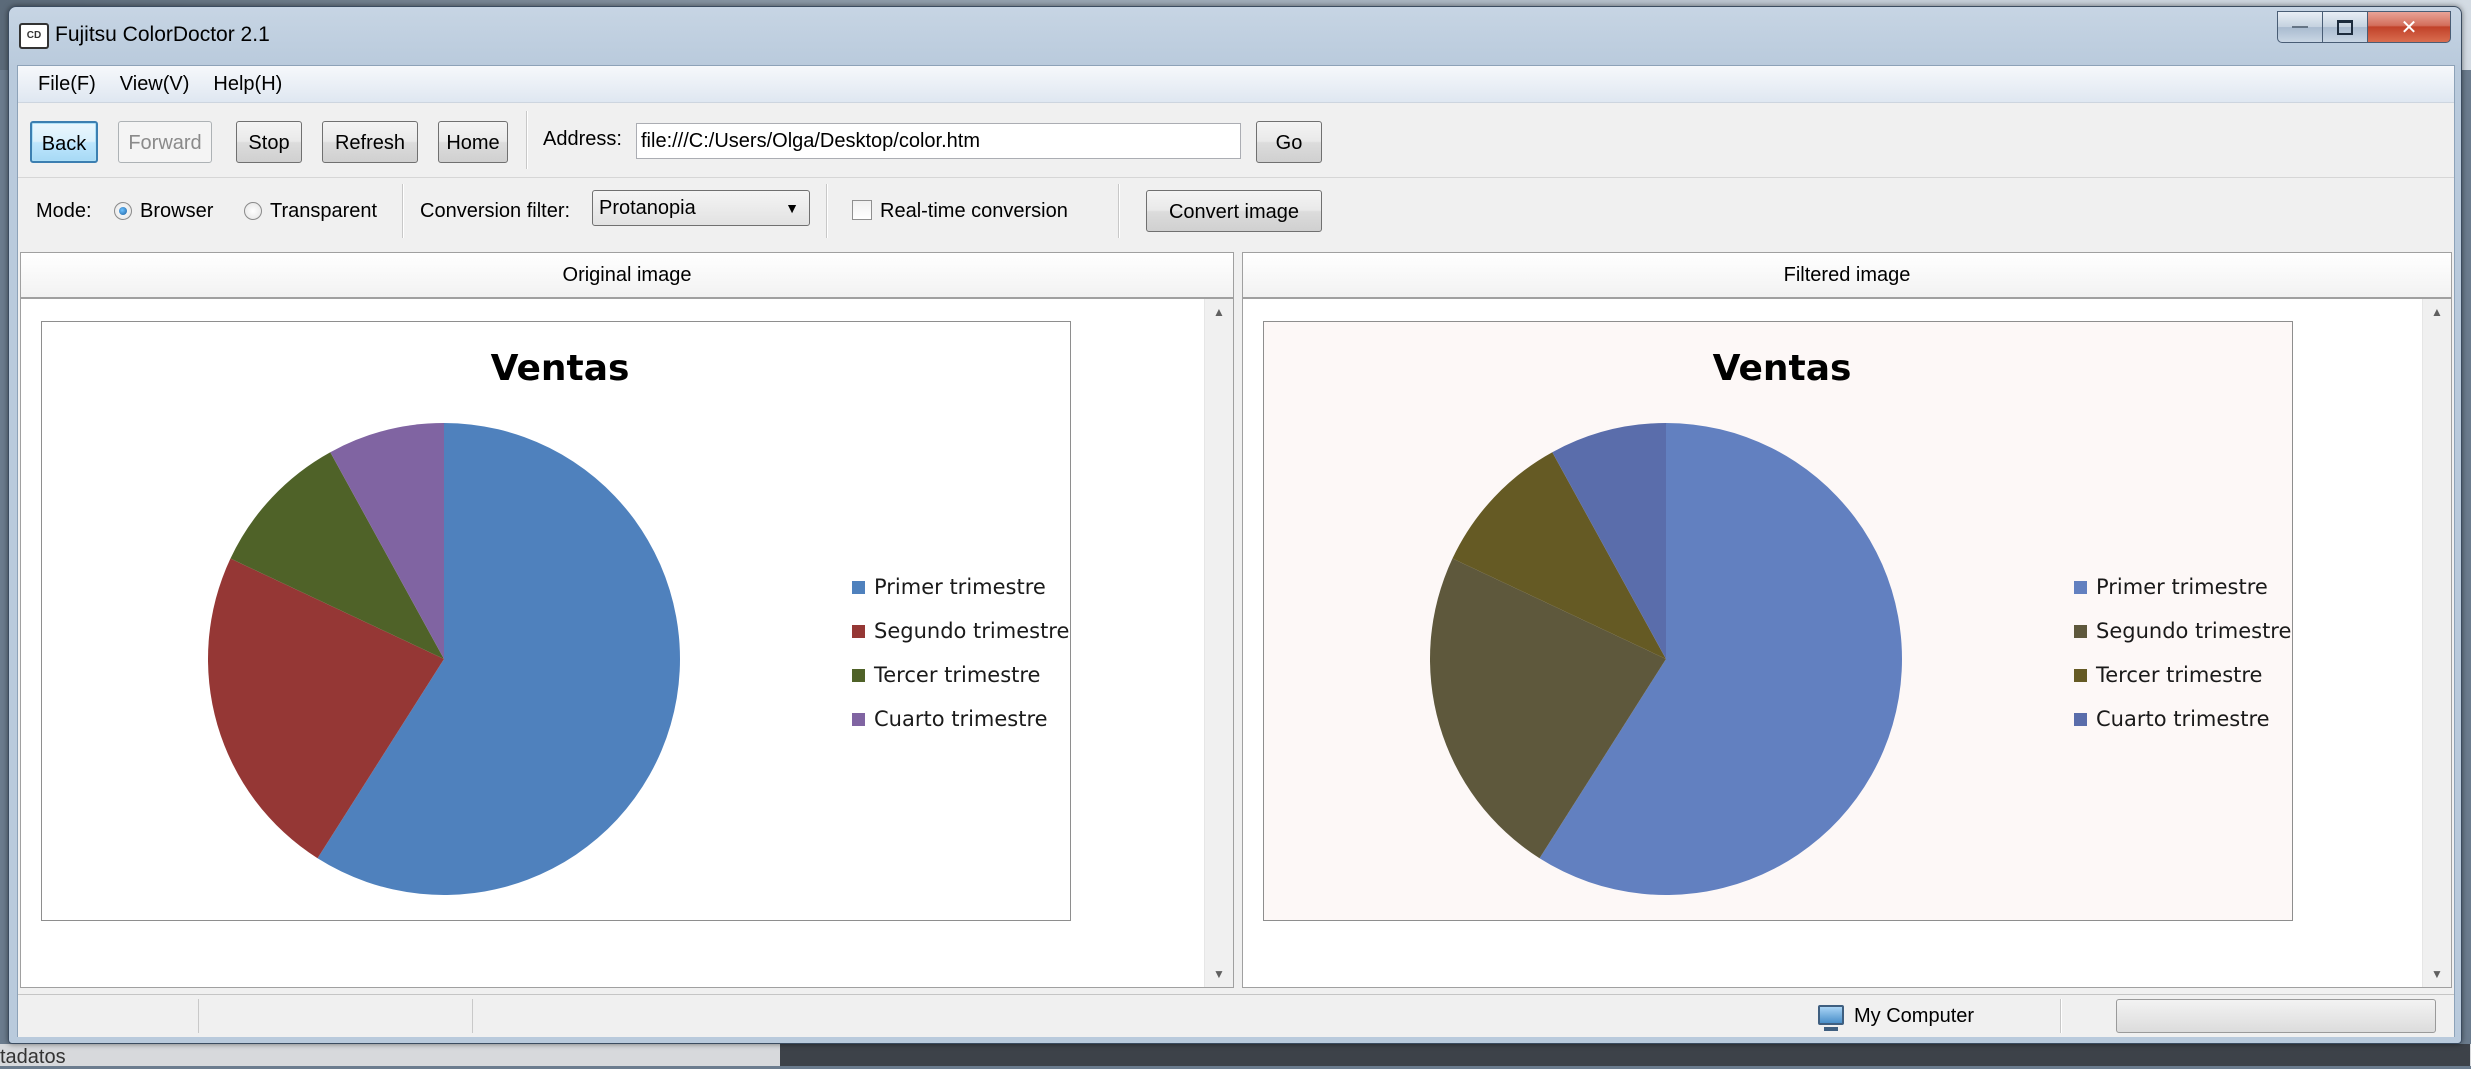 This screenshot has height=1069, width=2471. Describe the element at coordinates (495, 211) in the screenshot. I see `filter-label: Conversion filter:` at that location.